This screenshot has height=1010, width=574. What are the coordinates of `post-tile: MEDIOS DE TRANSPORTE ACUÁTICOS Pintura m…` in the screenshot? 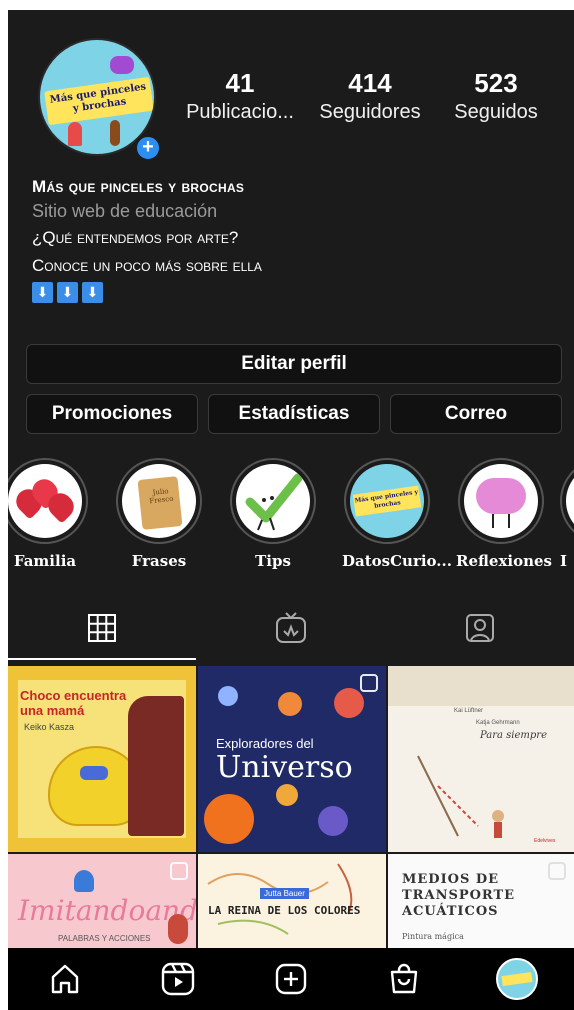 It's located at (481, 902).